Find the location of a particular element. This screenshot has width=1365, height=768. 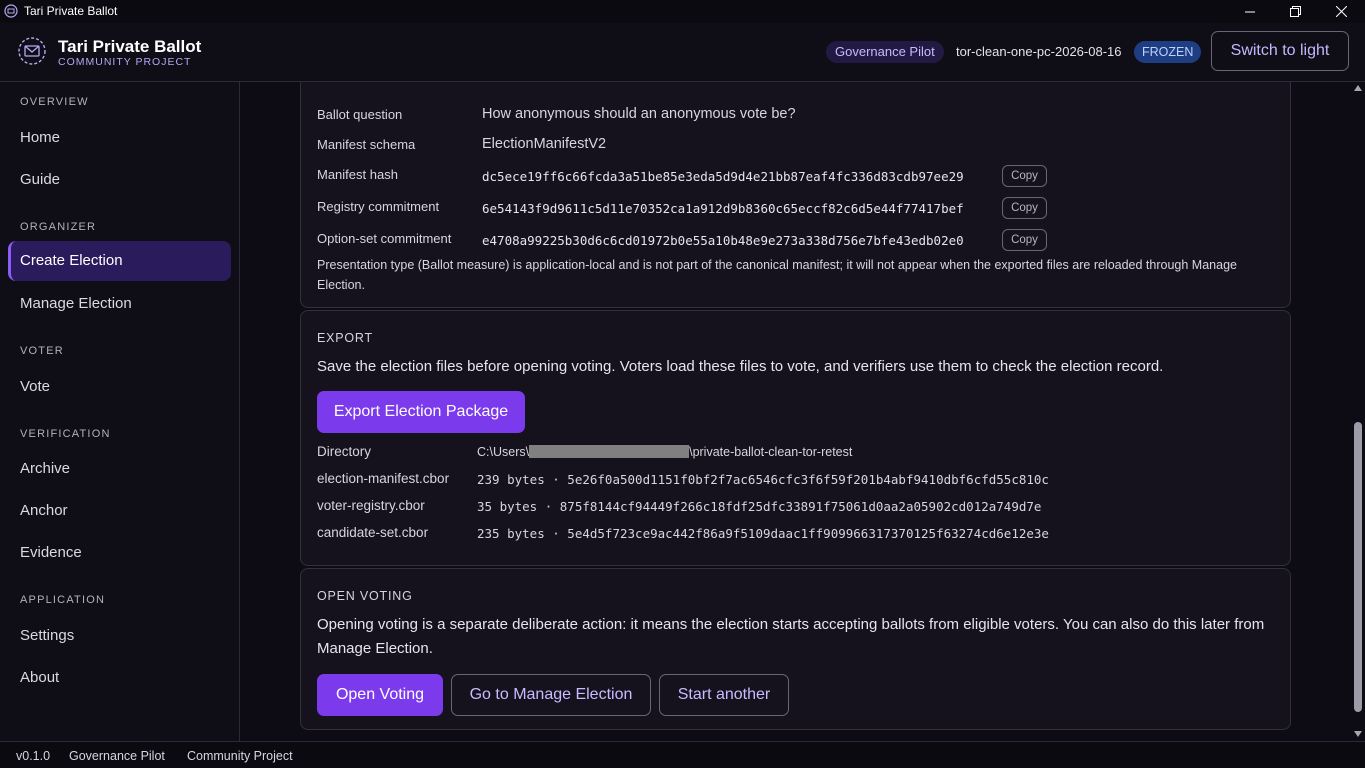

manifest-schema-label: Manifest schema is located at coordinates (366, 144).